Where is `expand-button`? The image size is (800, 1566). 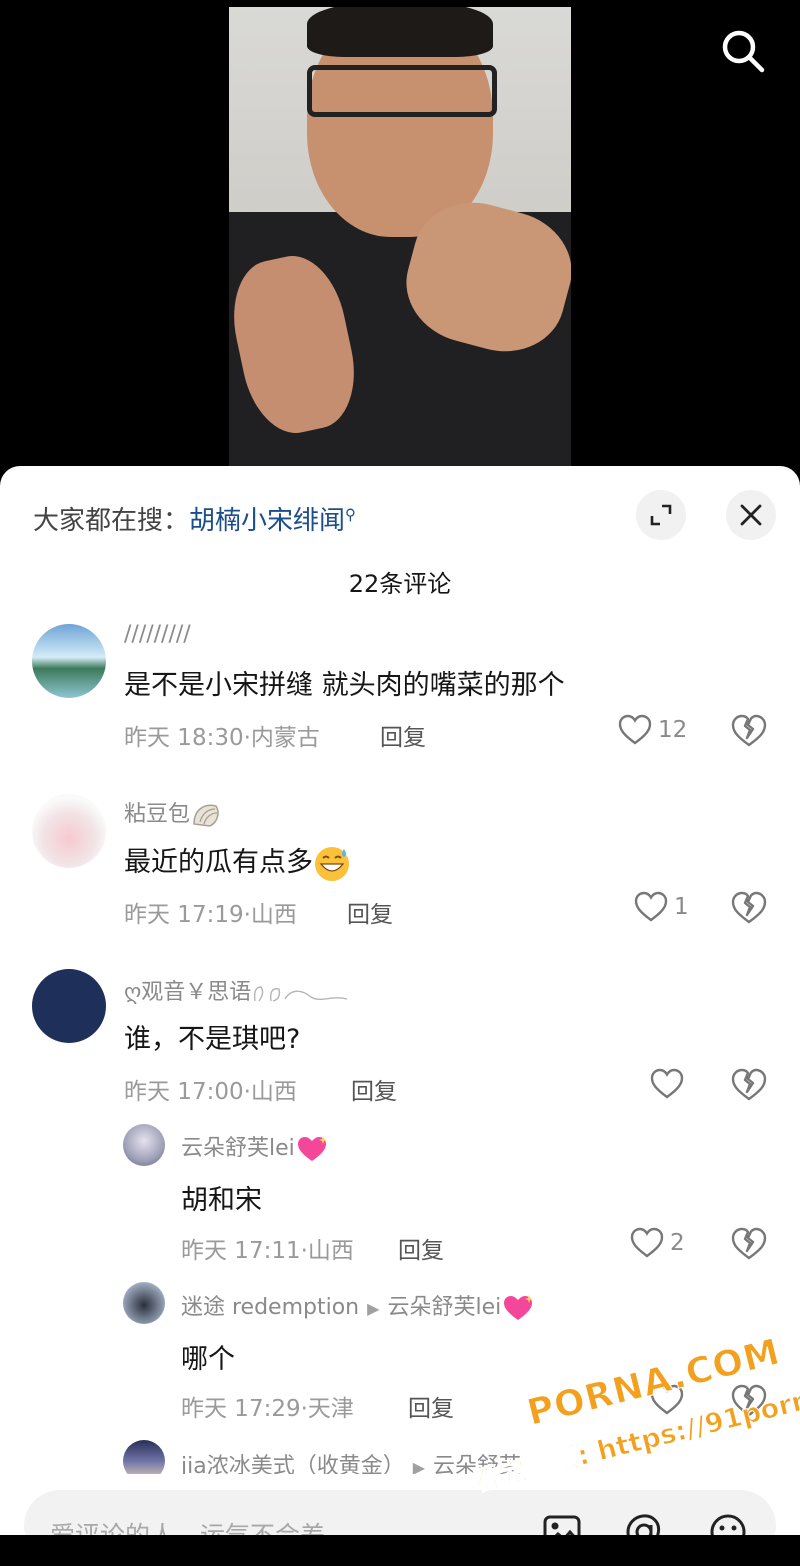
expand-button is located at coordinates (661, 515).